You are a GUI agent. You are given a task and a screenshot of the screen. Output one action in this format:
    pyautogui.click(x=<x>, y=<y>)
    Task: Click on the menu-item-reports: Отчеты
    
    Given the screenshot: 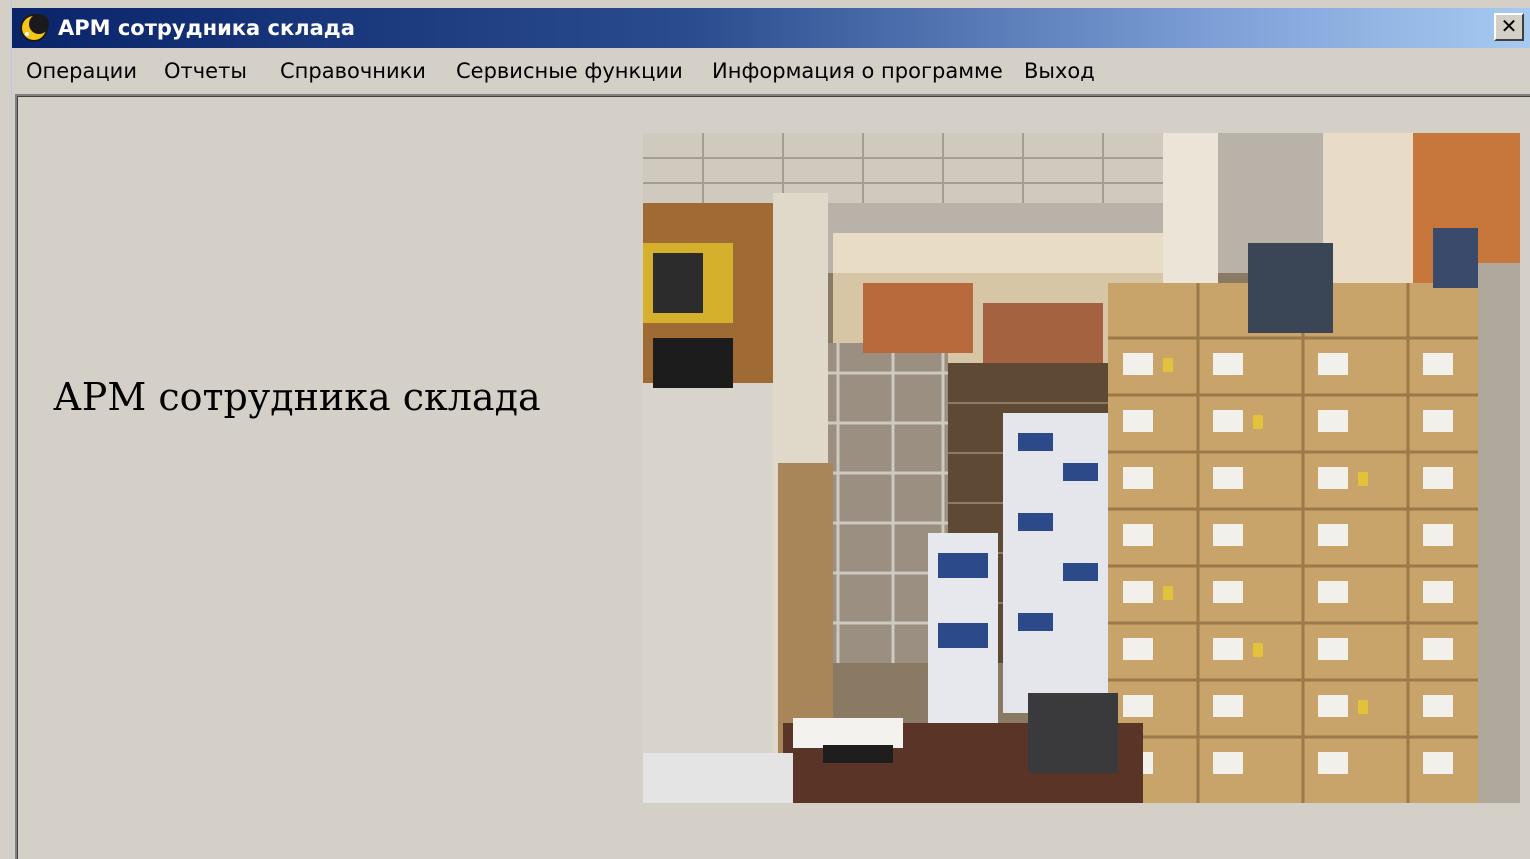 What is the action you would take?
    pyautogui.click(x=205, y=71)
    